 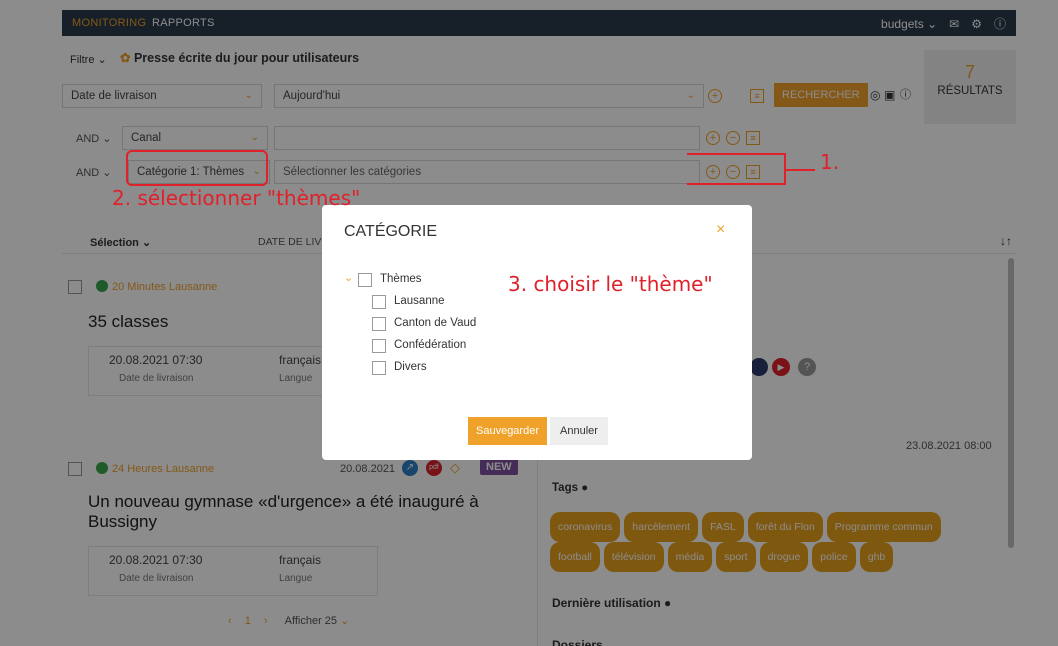 I want to click on close-icon: ×, so click(x=720, y=230).